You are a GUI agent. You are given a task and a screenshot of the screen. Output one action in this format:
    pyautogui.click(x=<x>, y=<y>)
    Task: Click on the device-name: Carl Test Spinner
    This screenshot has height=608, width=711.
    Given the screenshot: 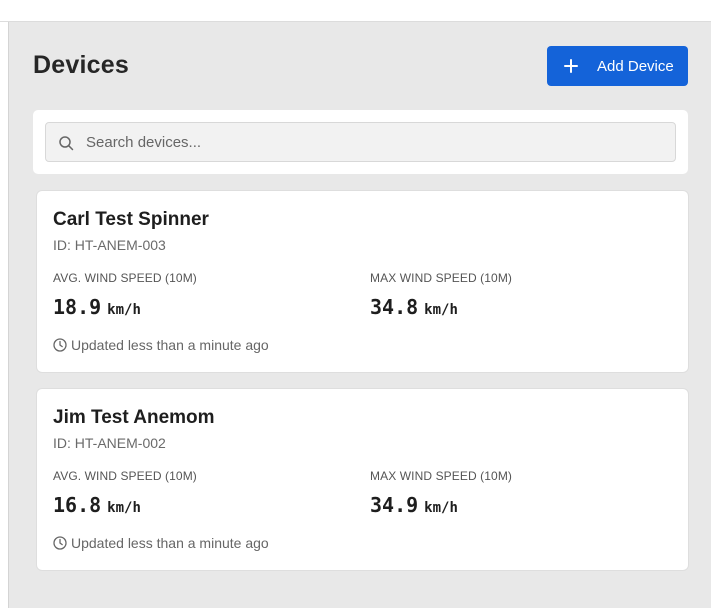 What is the action you would take?
    pyautogui.click(x=131, y=219)
    